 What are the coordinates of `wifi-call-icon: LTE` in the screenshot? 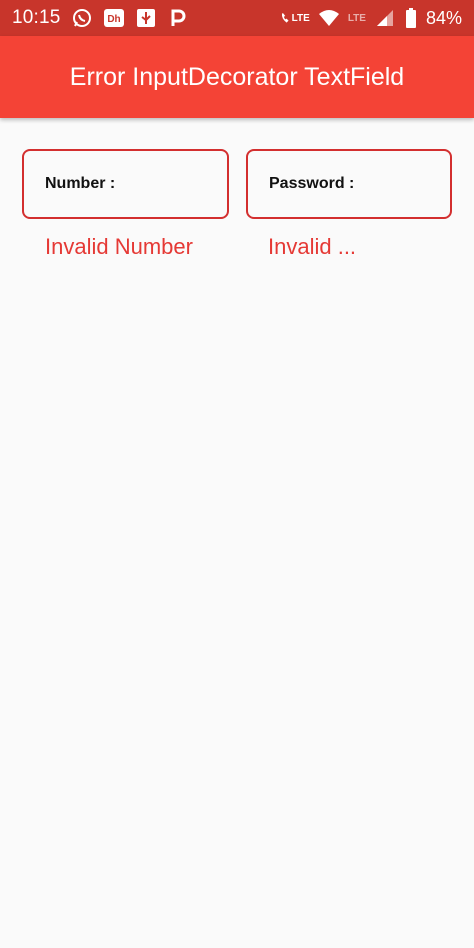 It's located at (295, 18).